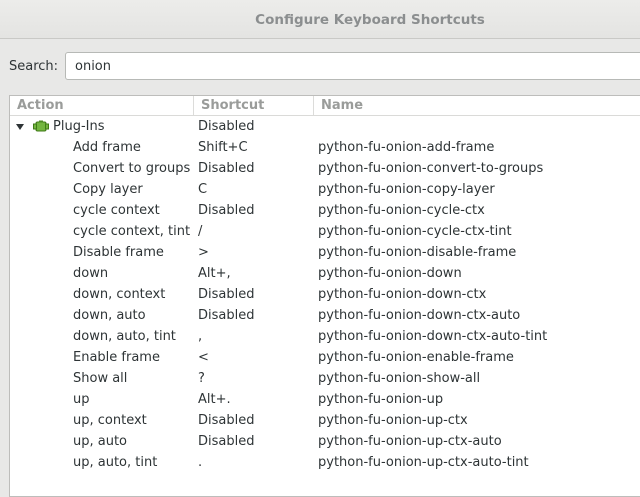  Describe the element at coordinates (381, 399) in the screenshot. I see `name-cell: python-fu-onion-up` at that location.